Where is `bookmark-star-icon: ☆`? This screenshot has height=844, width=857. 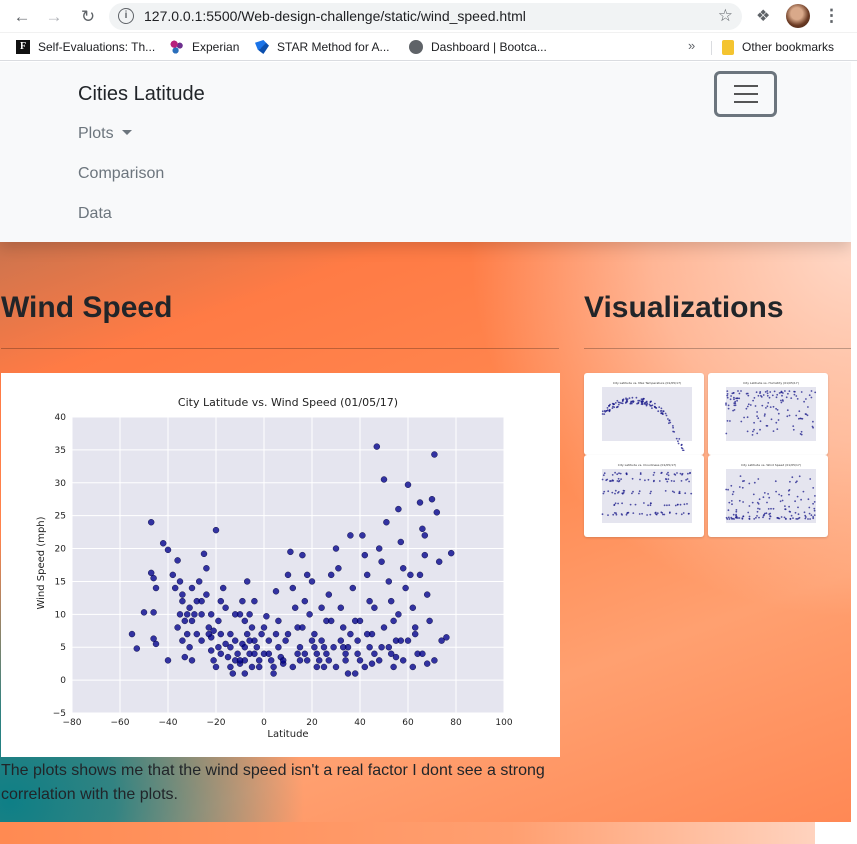 bookmark-star-icon: ☆ is located at coordinates (725, 16).